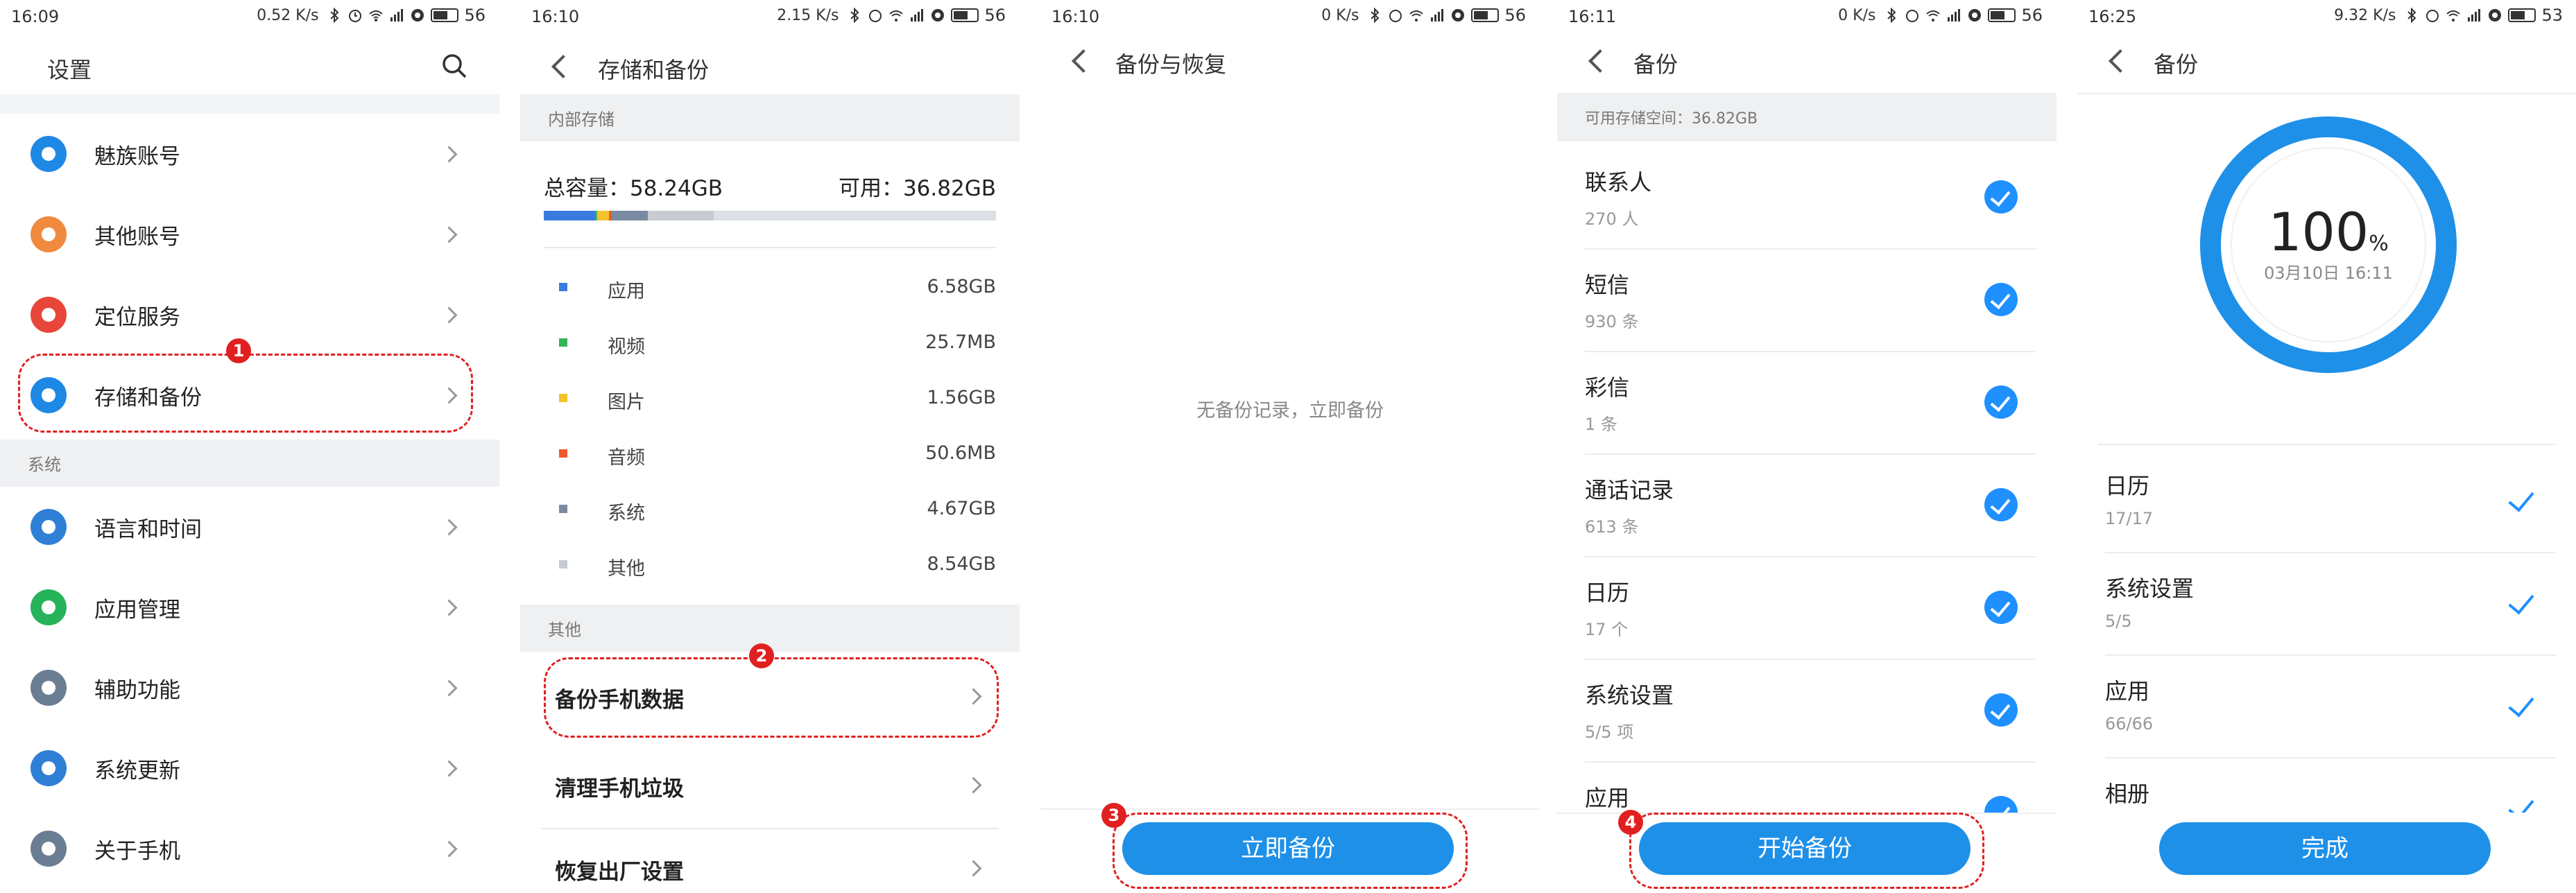  Describe the element at coordinates (569, 215) in the screenshot. I see `storage-bar-segment` at that location.